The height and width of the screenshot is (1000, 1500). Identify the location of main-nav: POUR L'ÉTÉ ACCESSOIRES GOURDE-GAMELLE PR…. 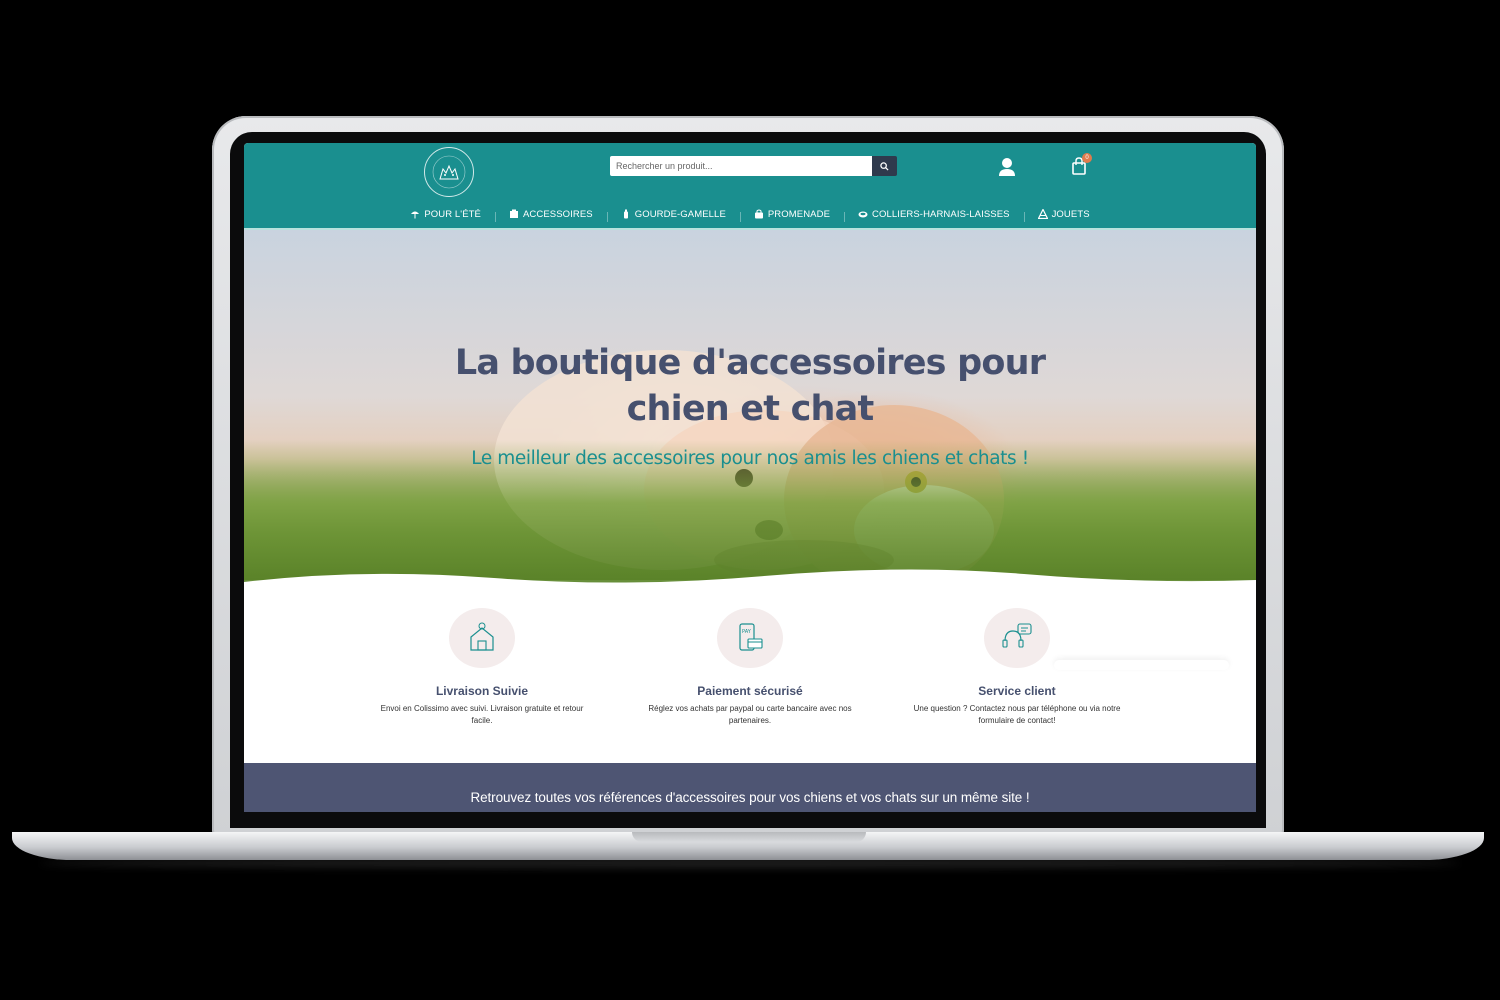
(750, 214).